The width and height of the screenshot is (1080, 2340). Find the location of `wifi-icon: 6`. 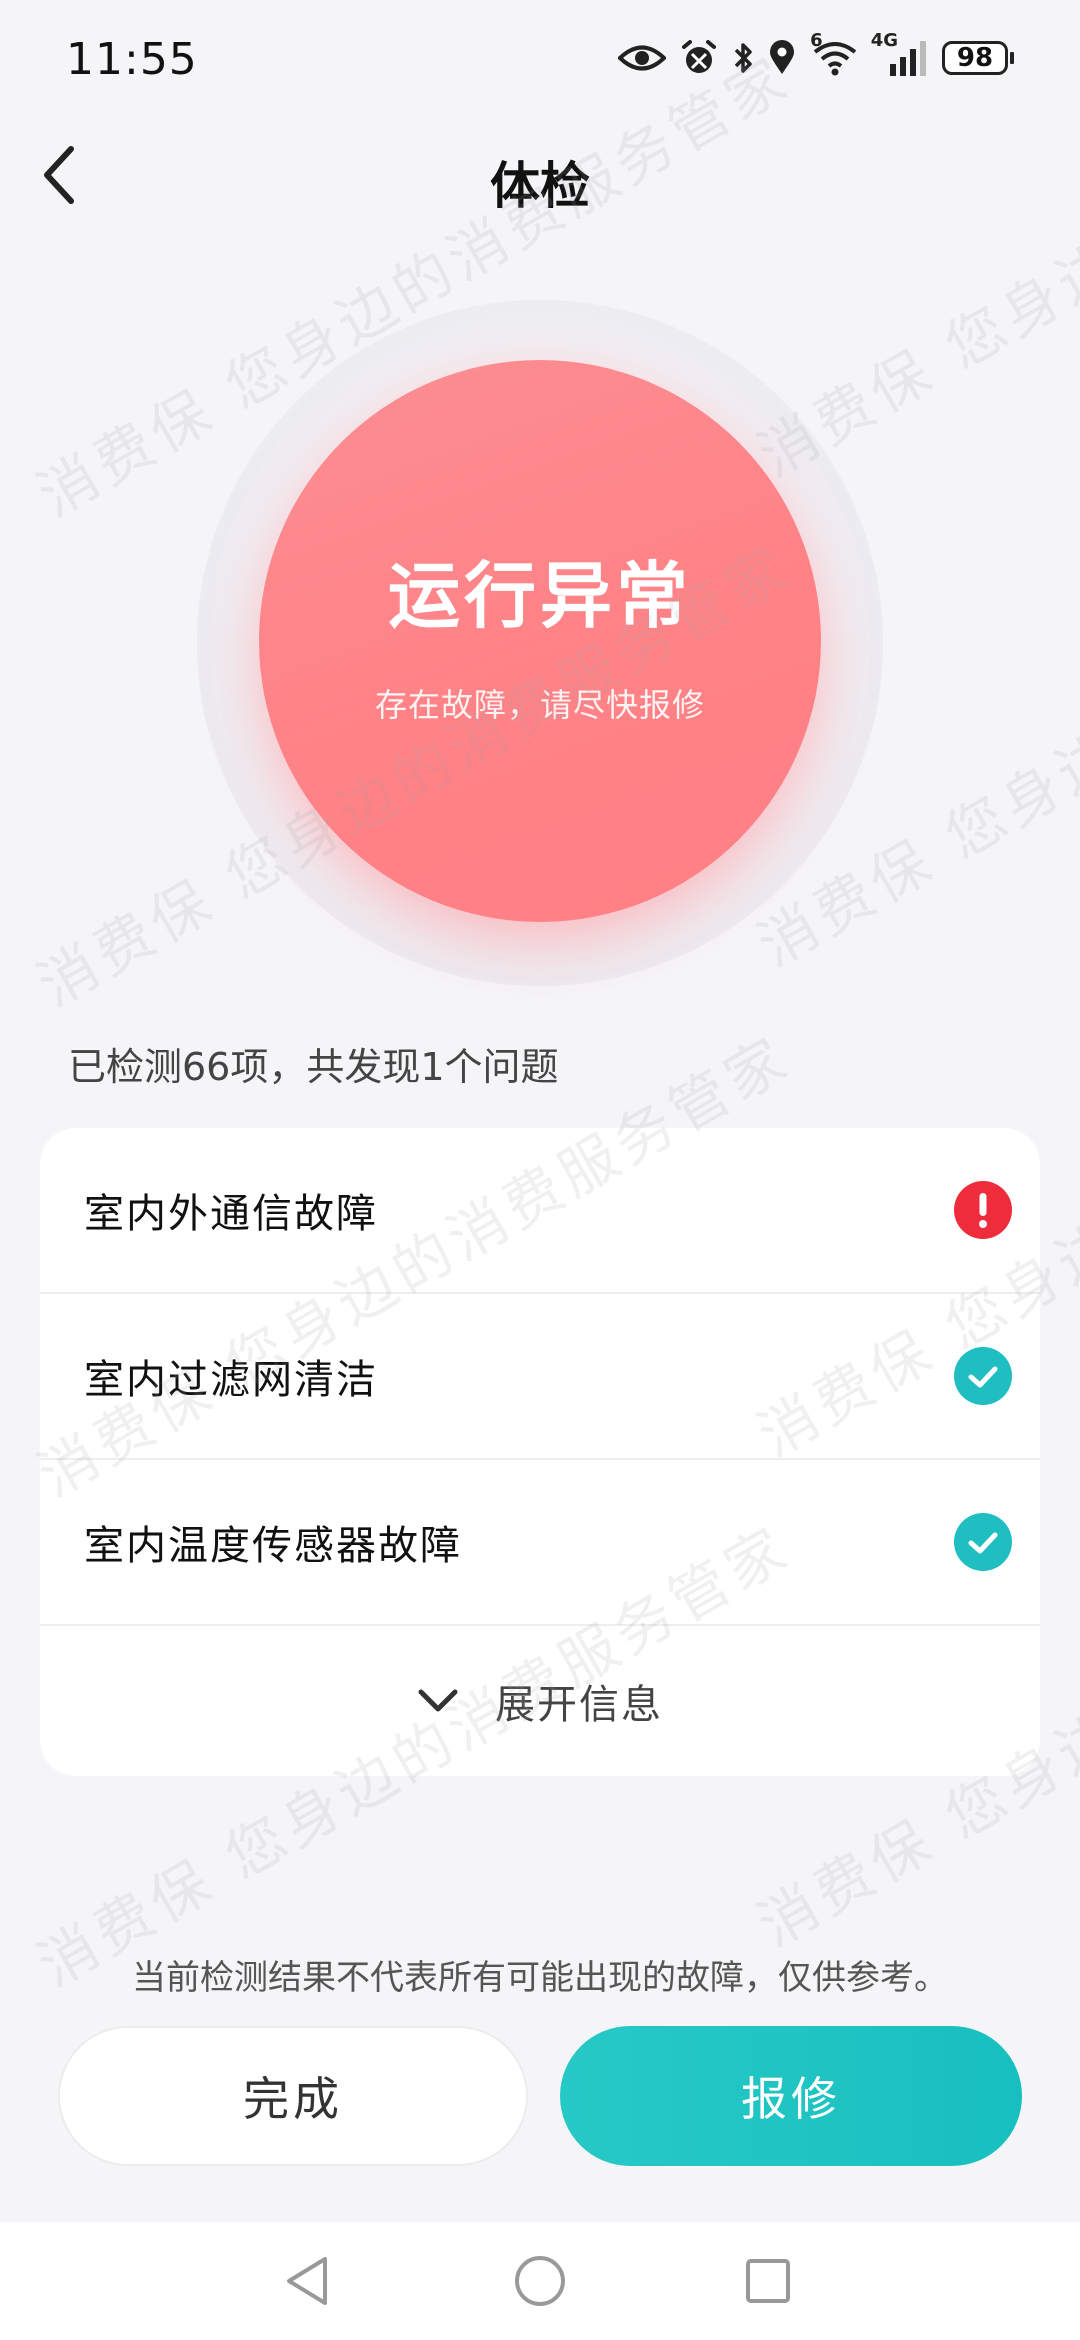

wifi-icon: 6 is located at coordinates (833, 53).